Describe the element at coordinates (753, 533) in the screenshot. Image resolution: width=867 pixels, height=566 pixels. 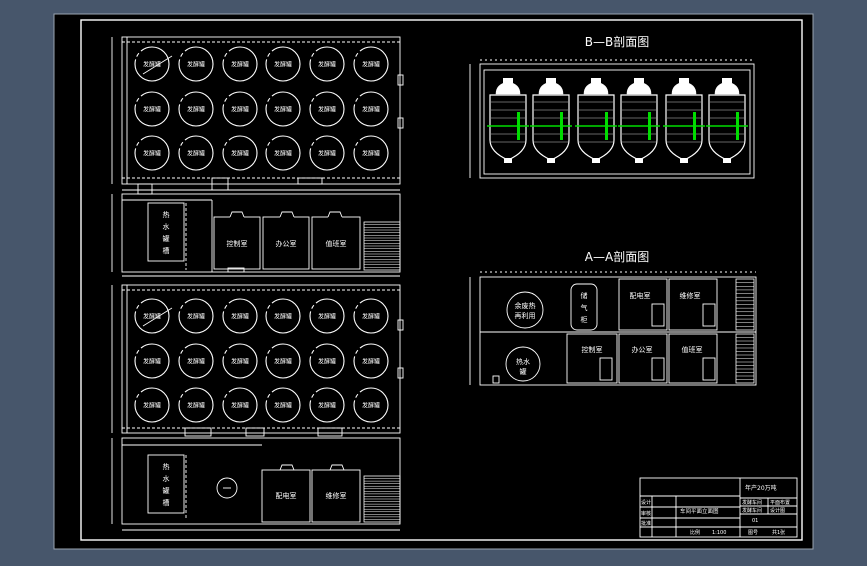
I see `tb-sheet-label: 图号` at that location.